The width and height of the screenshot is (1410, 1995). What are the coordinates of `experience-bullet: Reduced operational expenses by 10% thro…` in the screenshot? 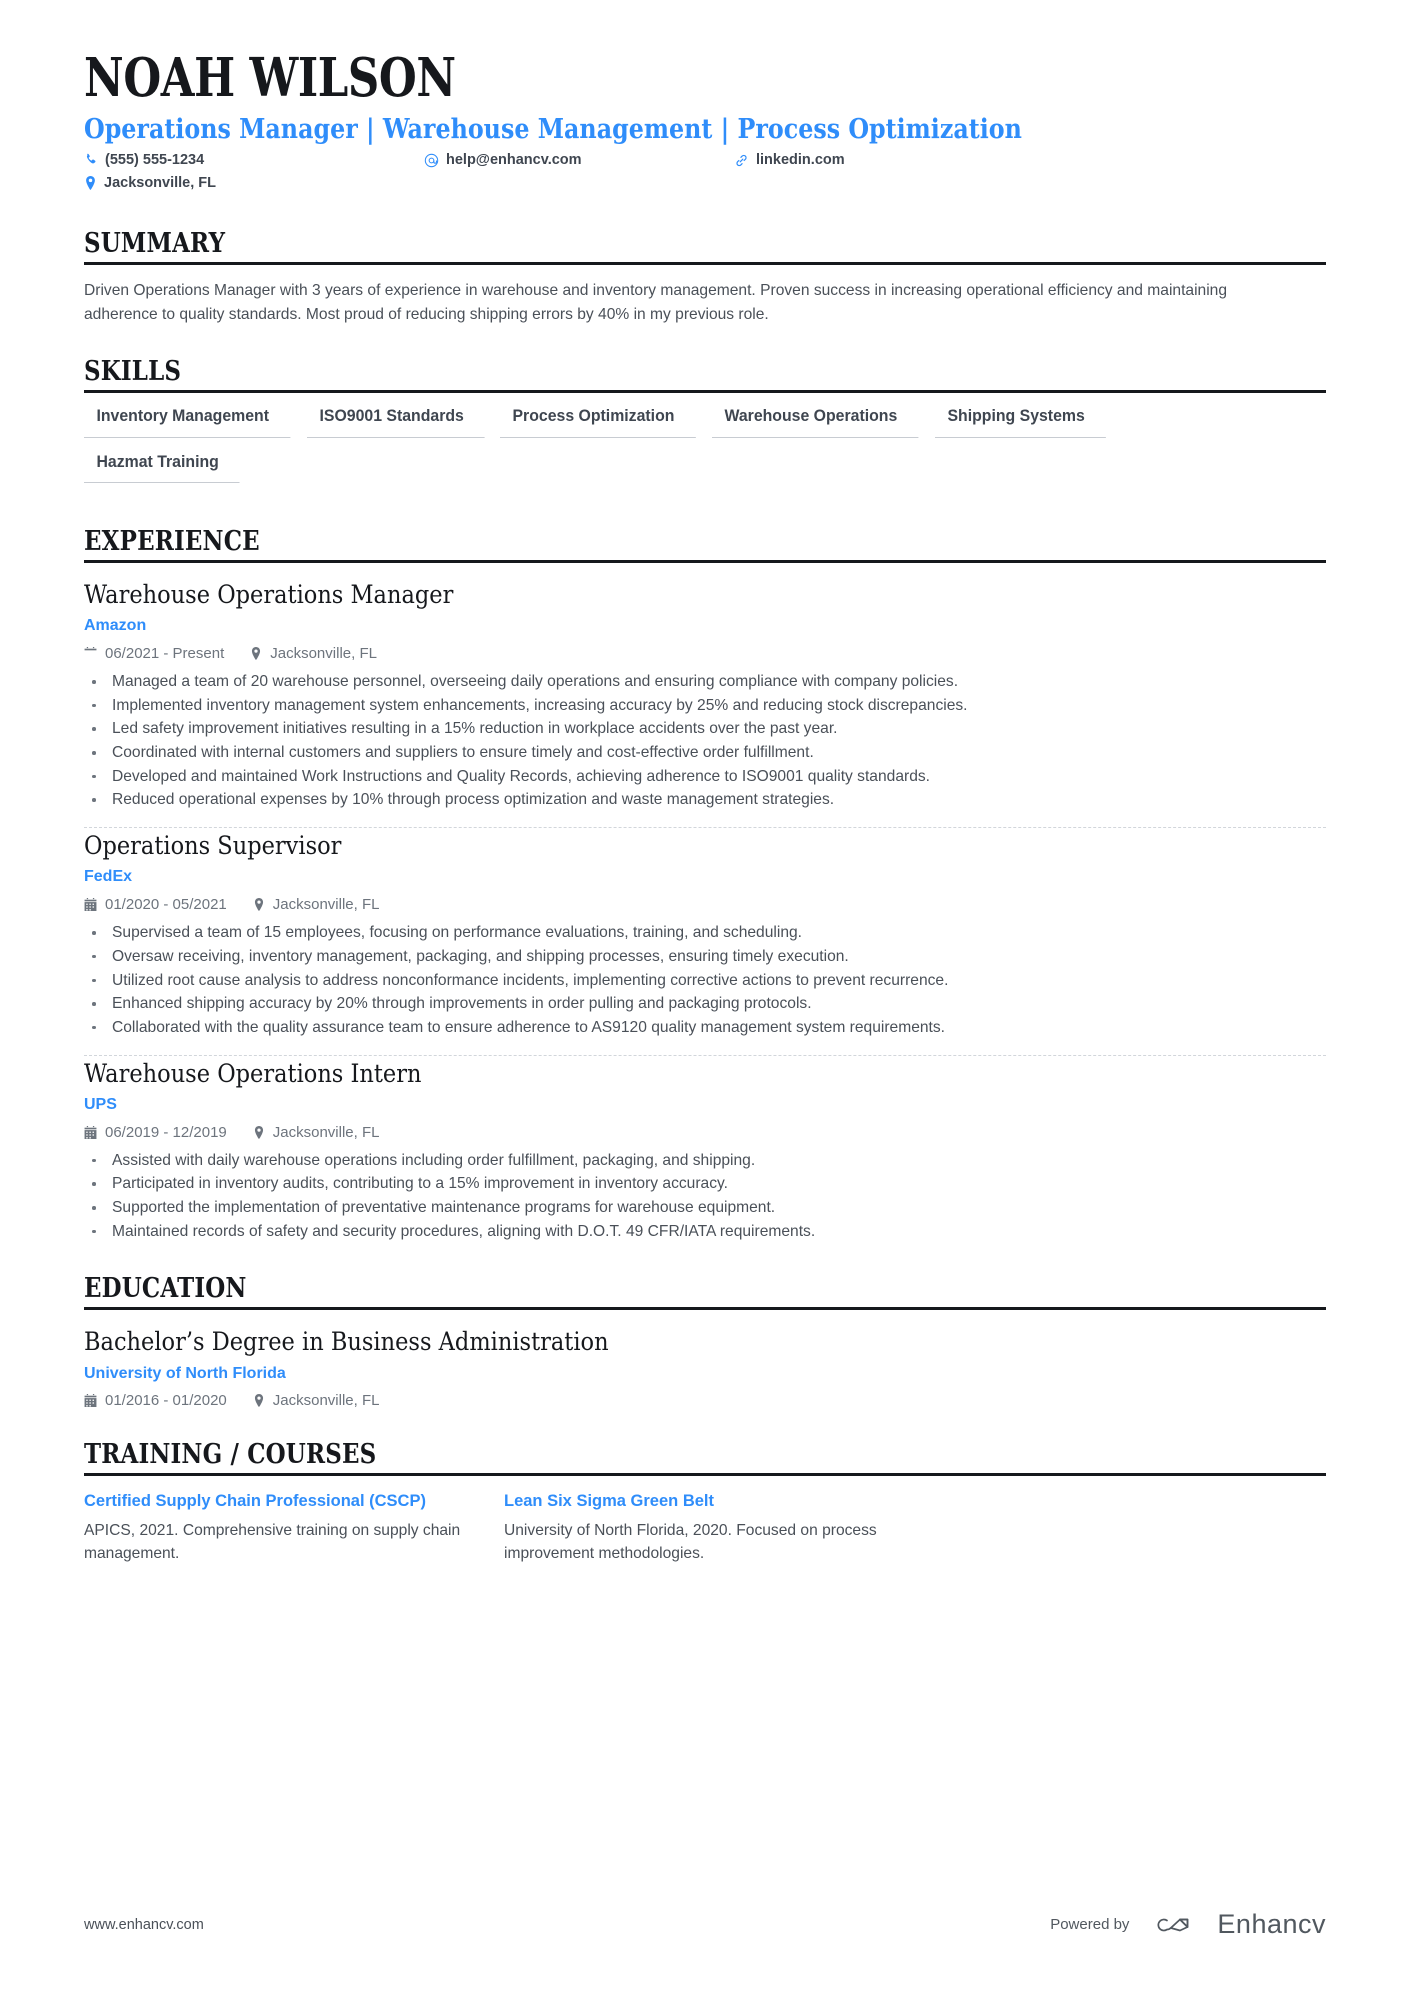 It's located at (705, 800).